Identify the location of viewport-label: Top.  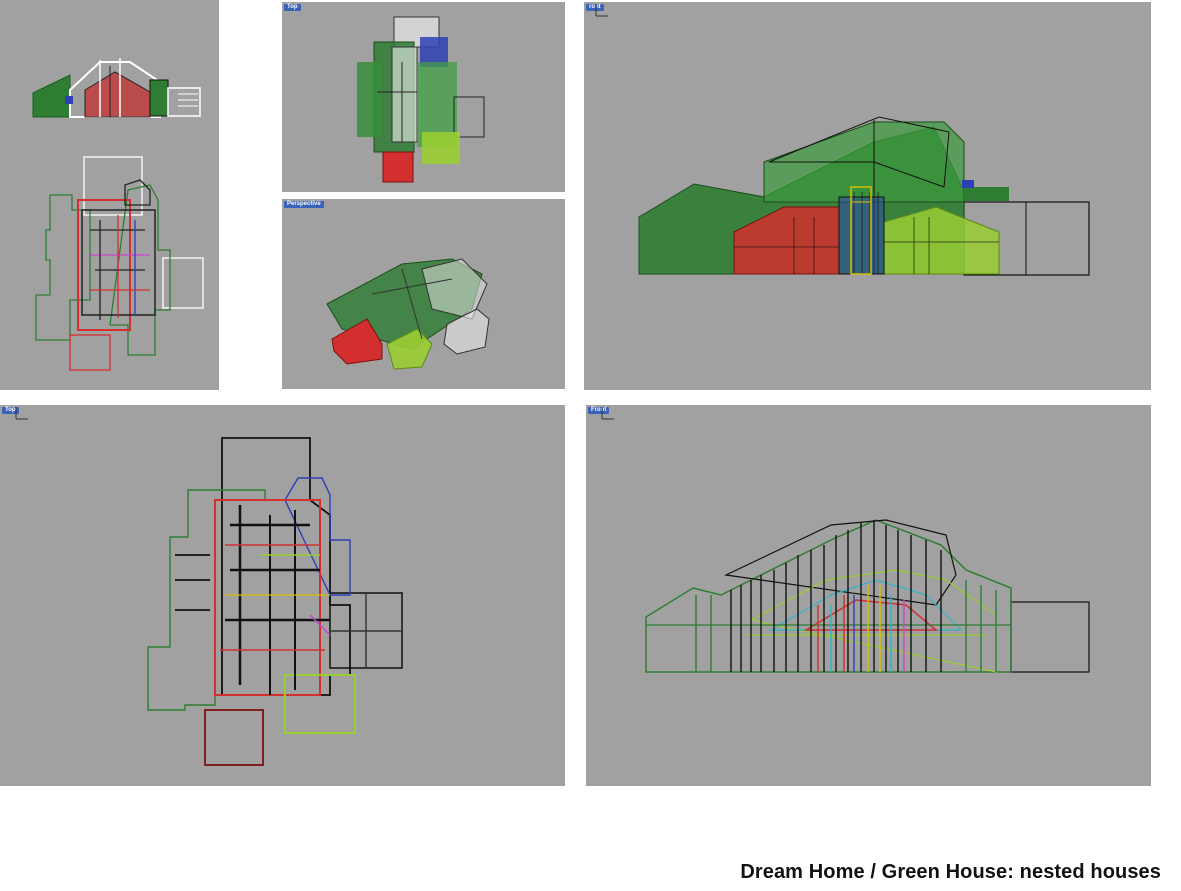
(292, 7).